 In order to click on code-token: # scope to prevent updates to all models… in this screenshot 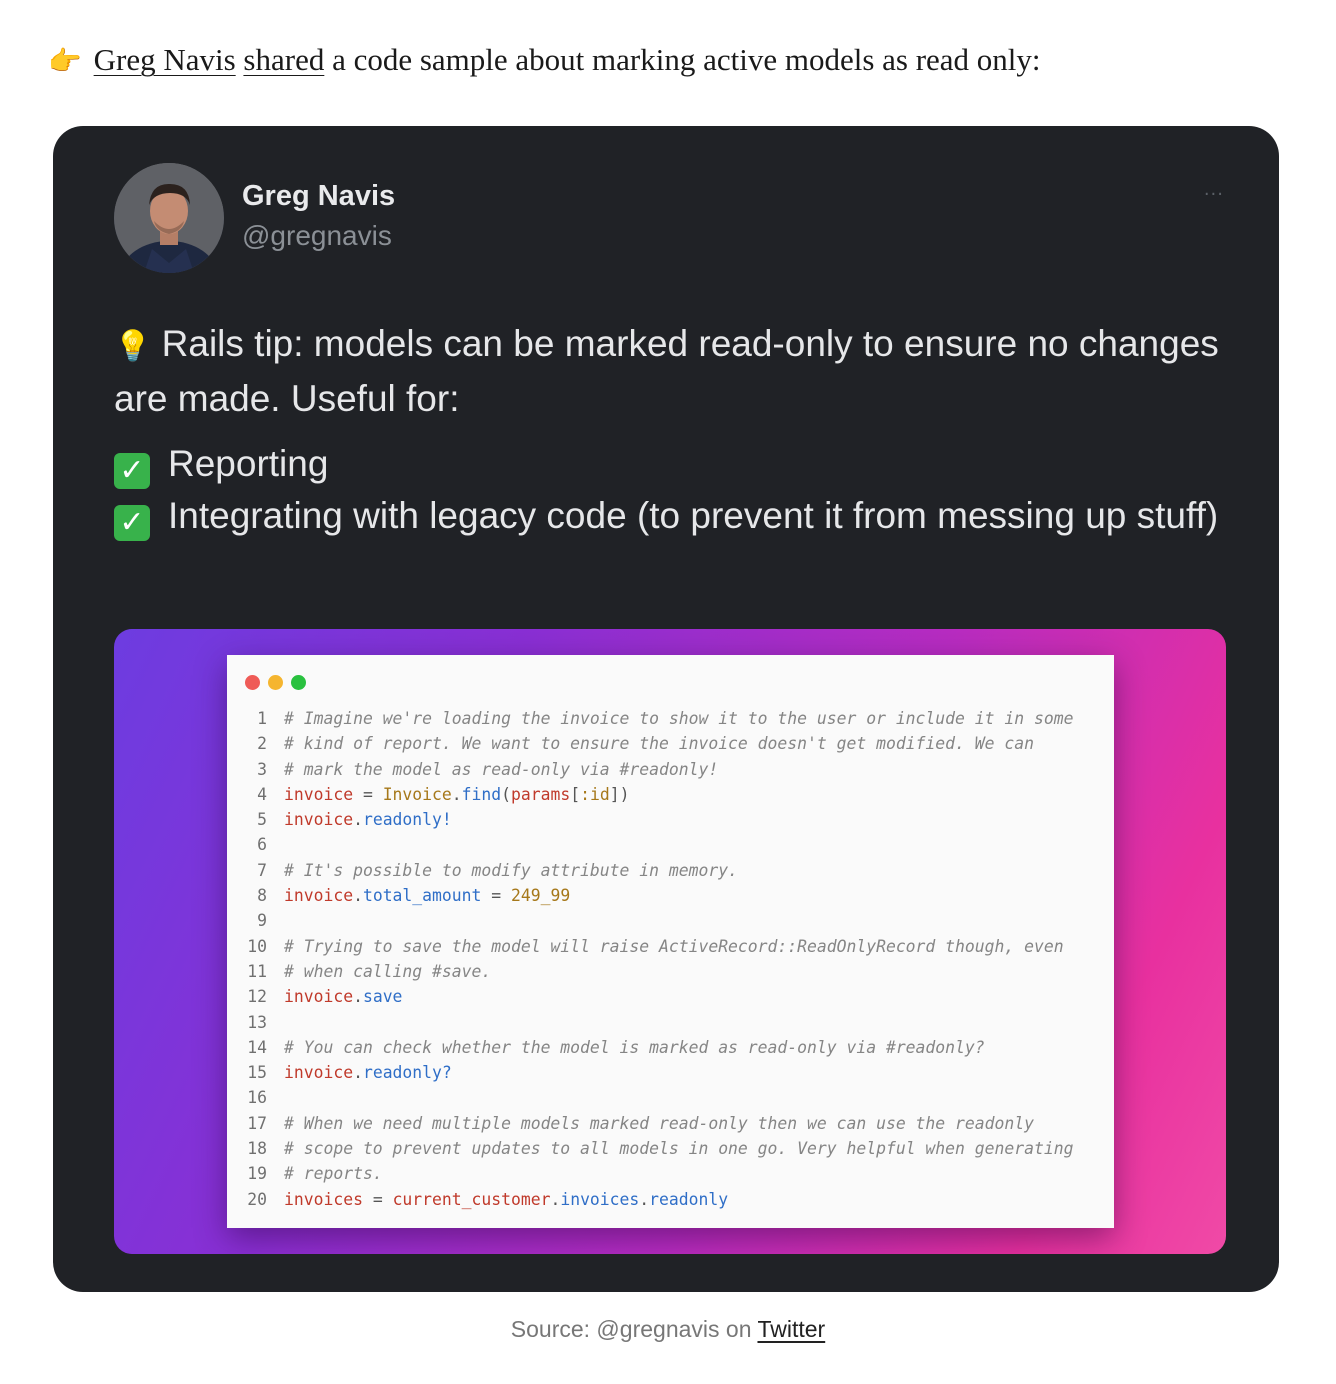, I will do `click(679, 1149)`.